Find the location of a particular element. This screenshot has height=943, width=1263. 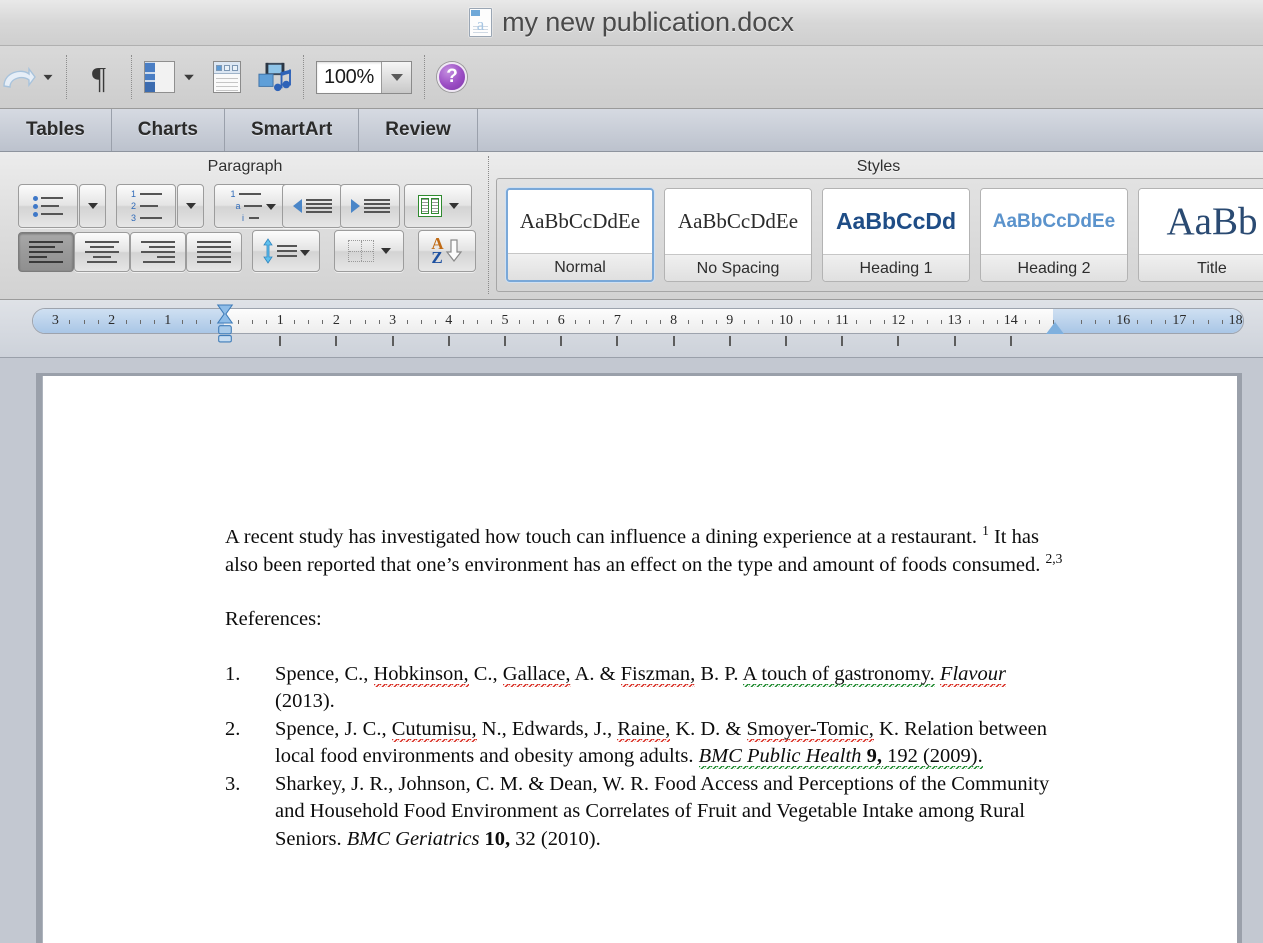

align-right-button is located at coordinates (158, 252).